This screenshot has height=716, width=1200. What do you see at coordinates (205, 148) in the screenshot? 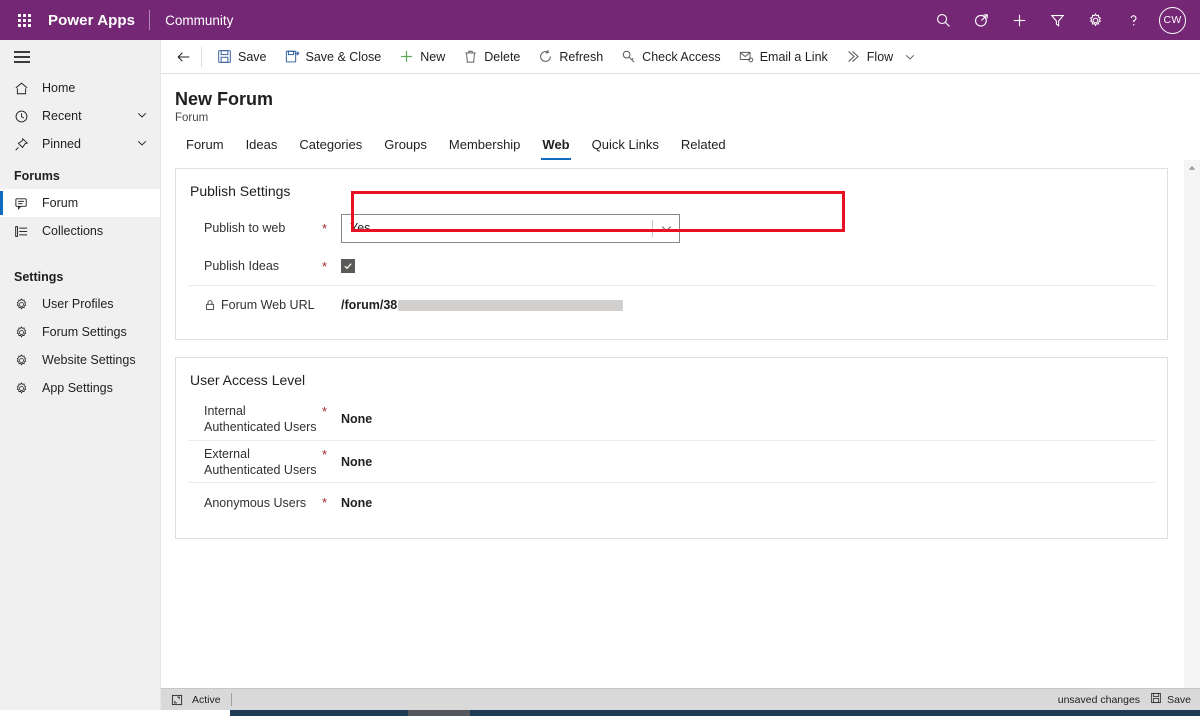
I see `tab-forum: Forum` at bounding box center [205, 148].